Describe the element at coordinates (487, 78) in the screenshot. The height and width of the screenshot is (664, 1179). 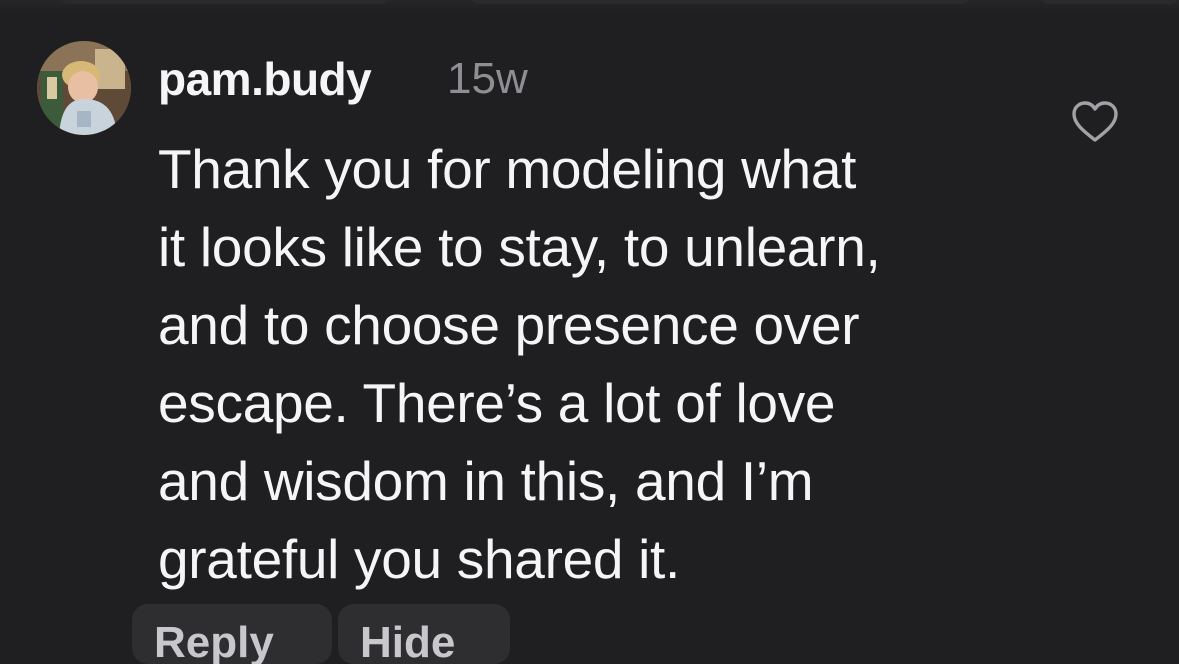
I see `comment-timestamp: 15w` at that location.